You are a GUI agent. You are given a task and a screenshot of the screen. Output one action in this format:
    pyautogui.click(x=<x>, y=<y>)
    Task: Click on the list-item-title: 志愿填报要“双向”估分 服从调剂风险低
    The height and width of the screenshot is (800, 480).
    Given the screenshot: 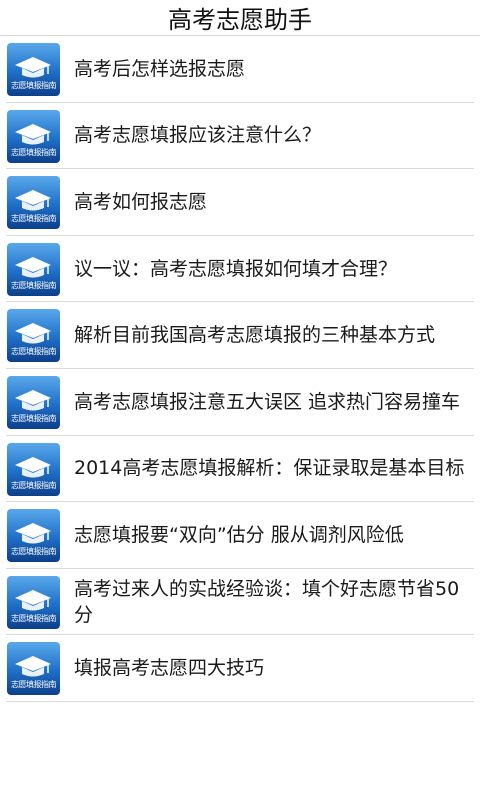 What is the action you would take?
    pyautogui.click(x=239, y=534)
    